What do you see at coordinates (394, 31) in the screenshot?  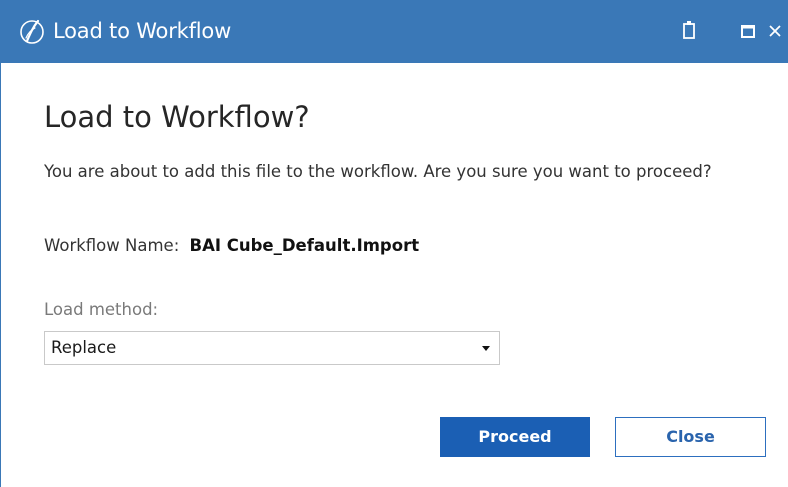 I see `title-bar: Load to Workflow` at bounding box center [394, 31].